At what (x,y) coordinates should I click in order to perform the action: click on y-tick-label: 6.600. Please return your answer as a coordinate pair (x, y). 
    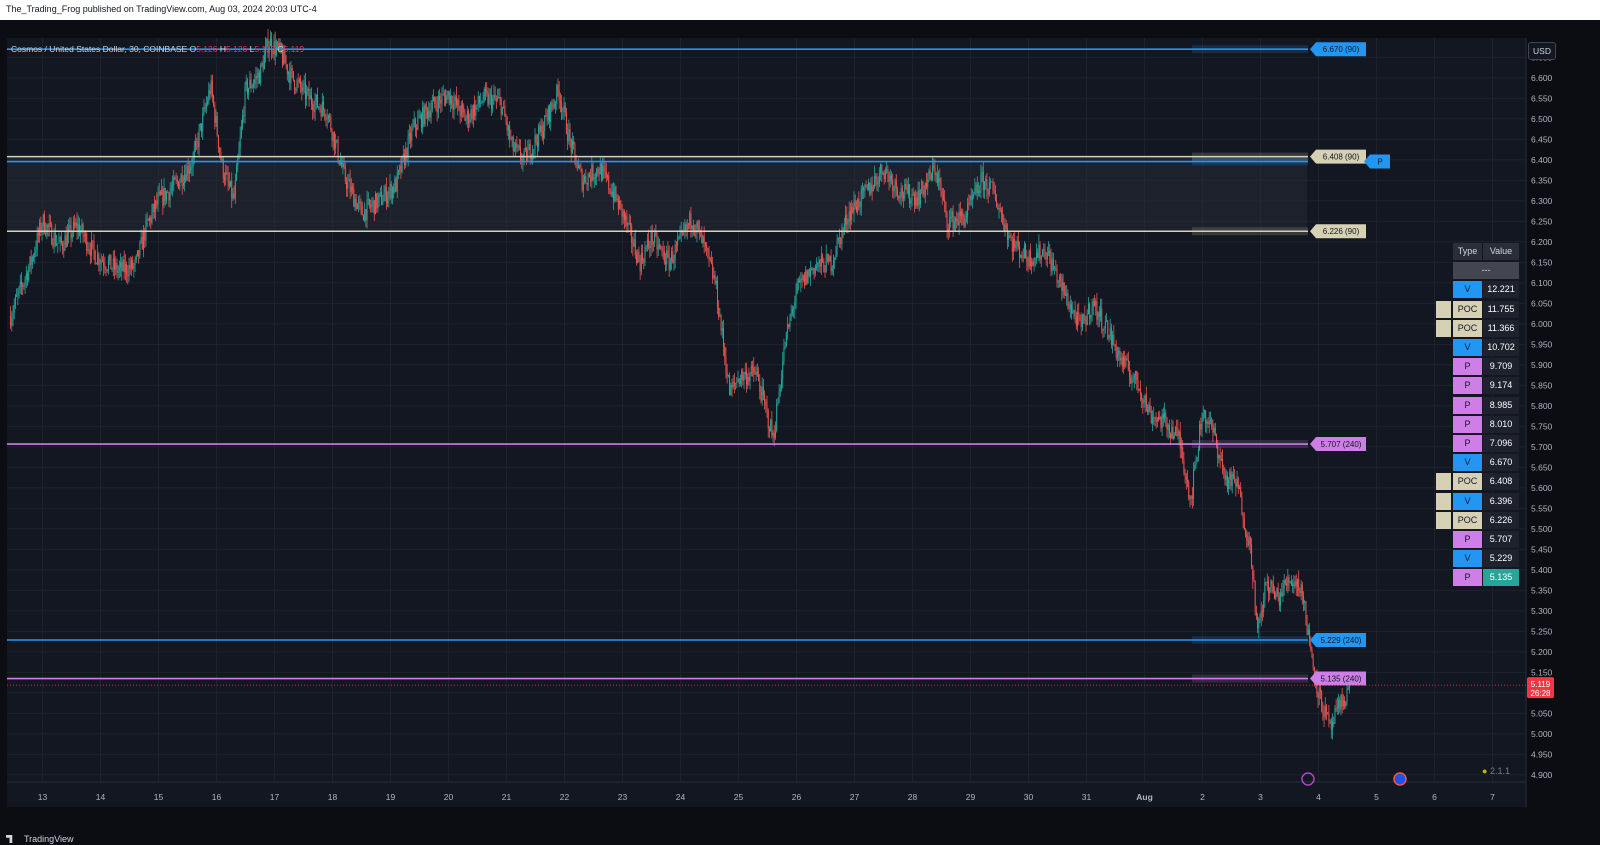
    Looking at the image, I should click on (1542, 78).